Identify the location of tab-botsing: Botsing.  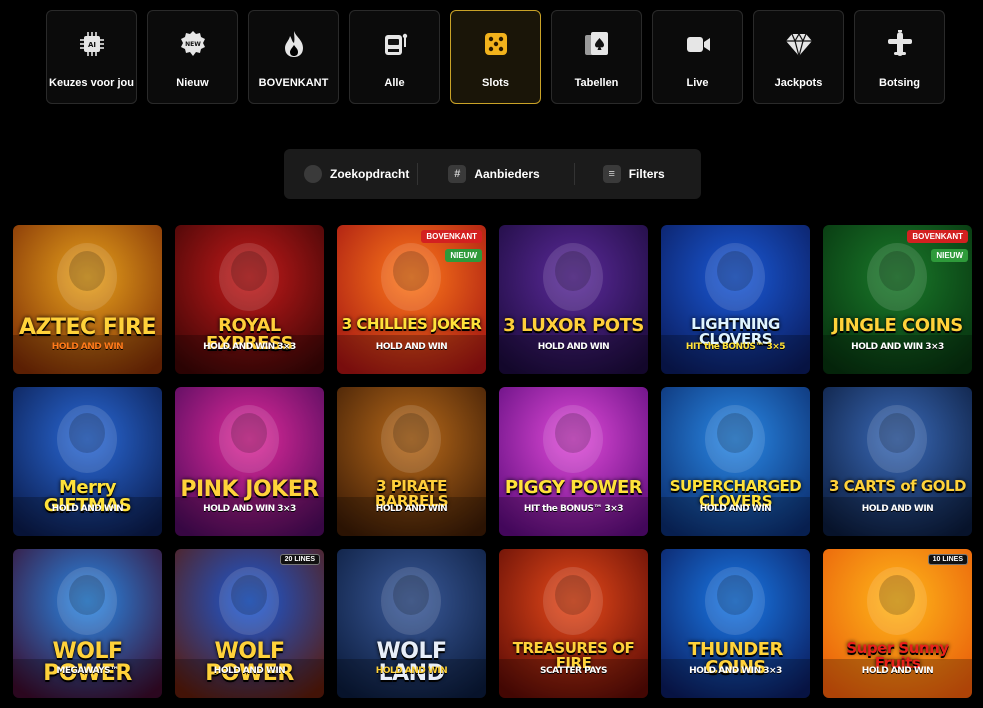
(899, 57).